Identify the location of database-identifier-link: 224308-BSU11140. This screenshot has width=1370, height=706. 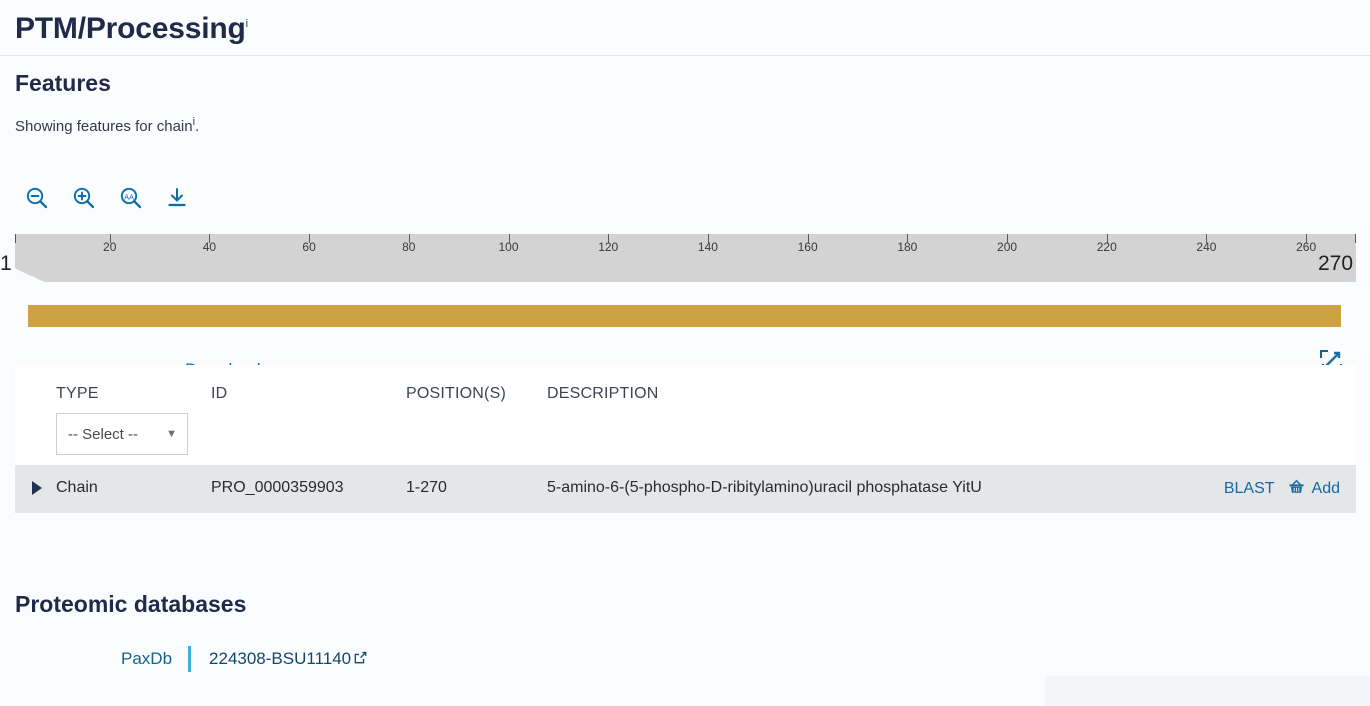
(288, 659).